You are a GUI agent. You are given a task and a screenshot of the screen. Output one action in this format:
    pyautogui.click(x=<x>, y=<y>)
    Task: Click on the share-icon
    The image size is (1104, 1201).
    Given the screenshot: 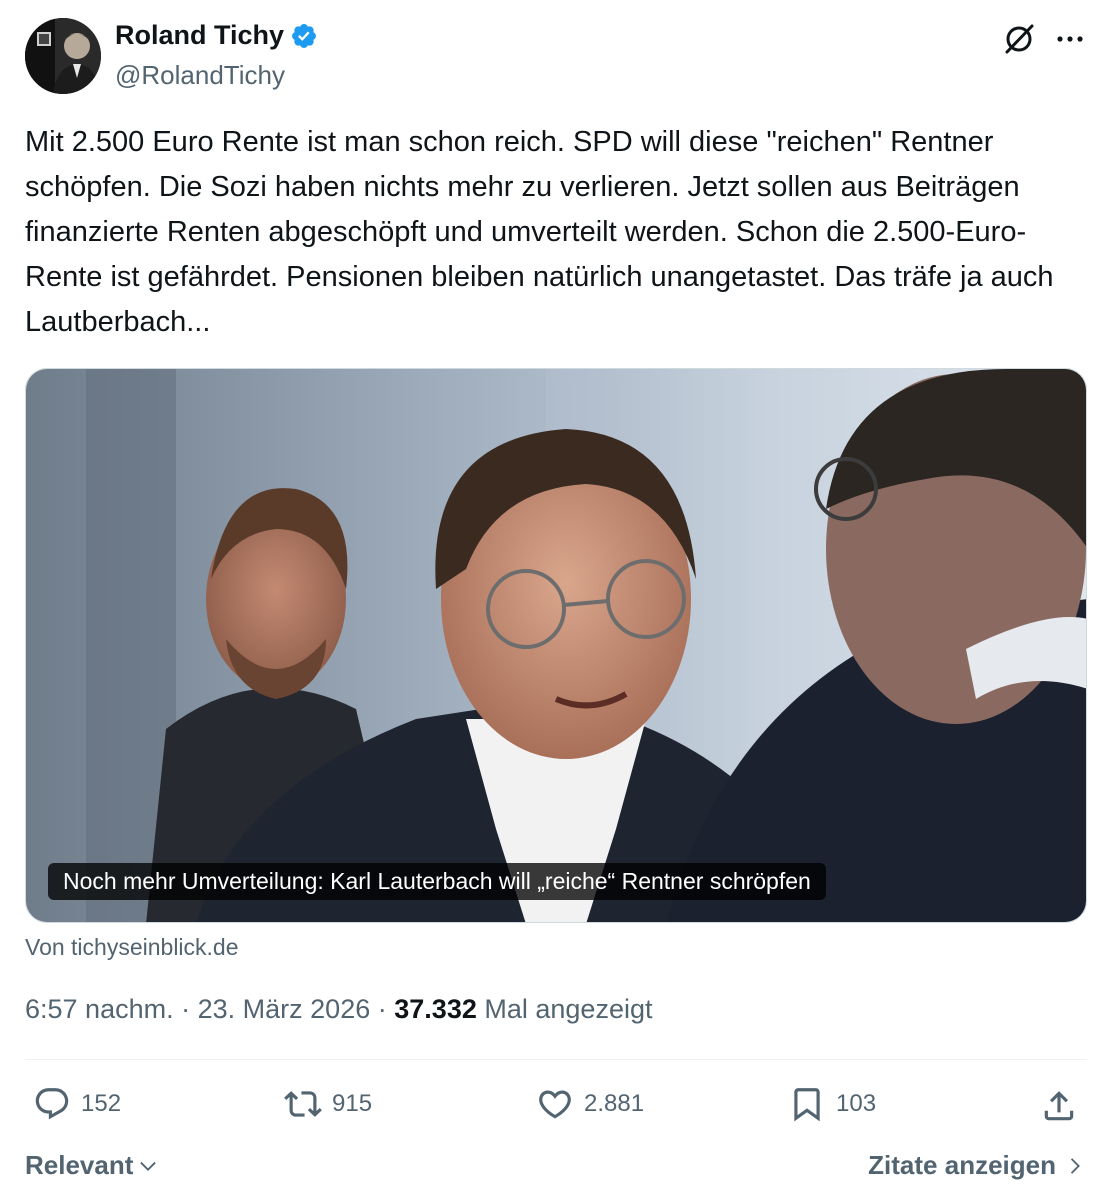 What is the action you would take?
    pyautogui.click(x=1059, y=1106)
    